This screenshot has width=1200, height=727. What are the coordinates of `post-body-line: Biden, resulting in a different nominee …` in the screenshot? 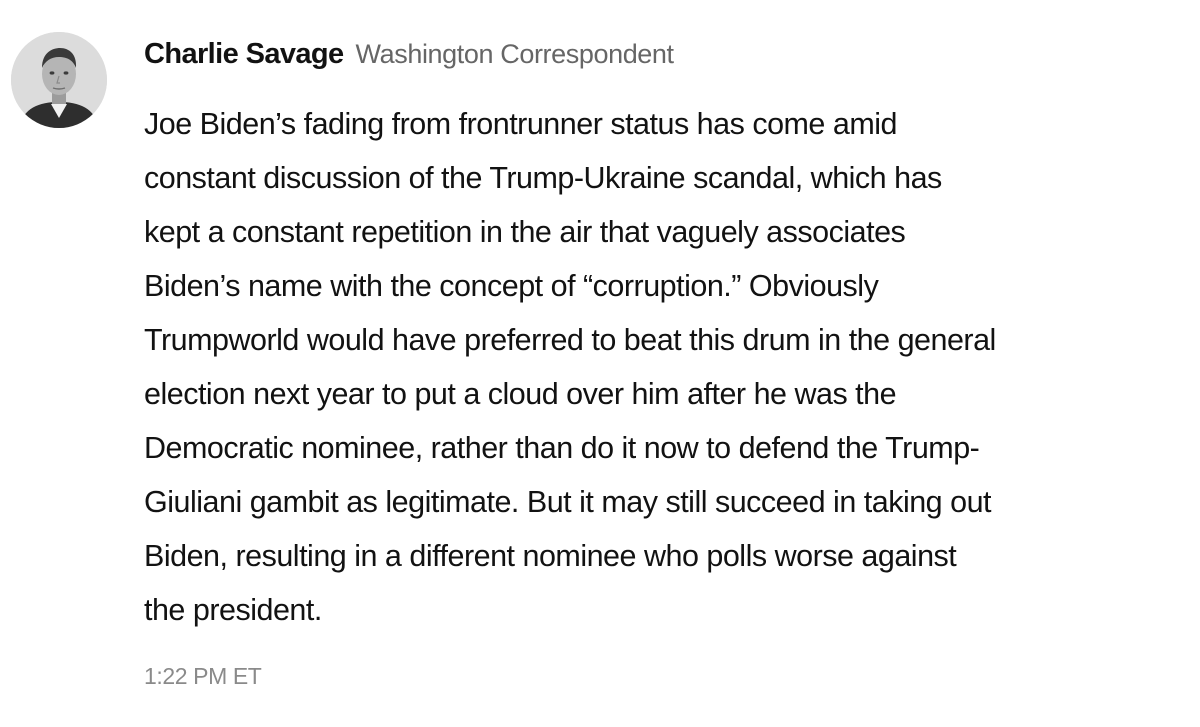 It's located at (550, 556).